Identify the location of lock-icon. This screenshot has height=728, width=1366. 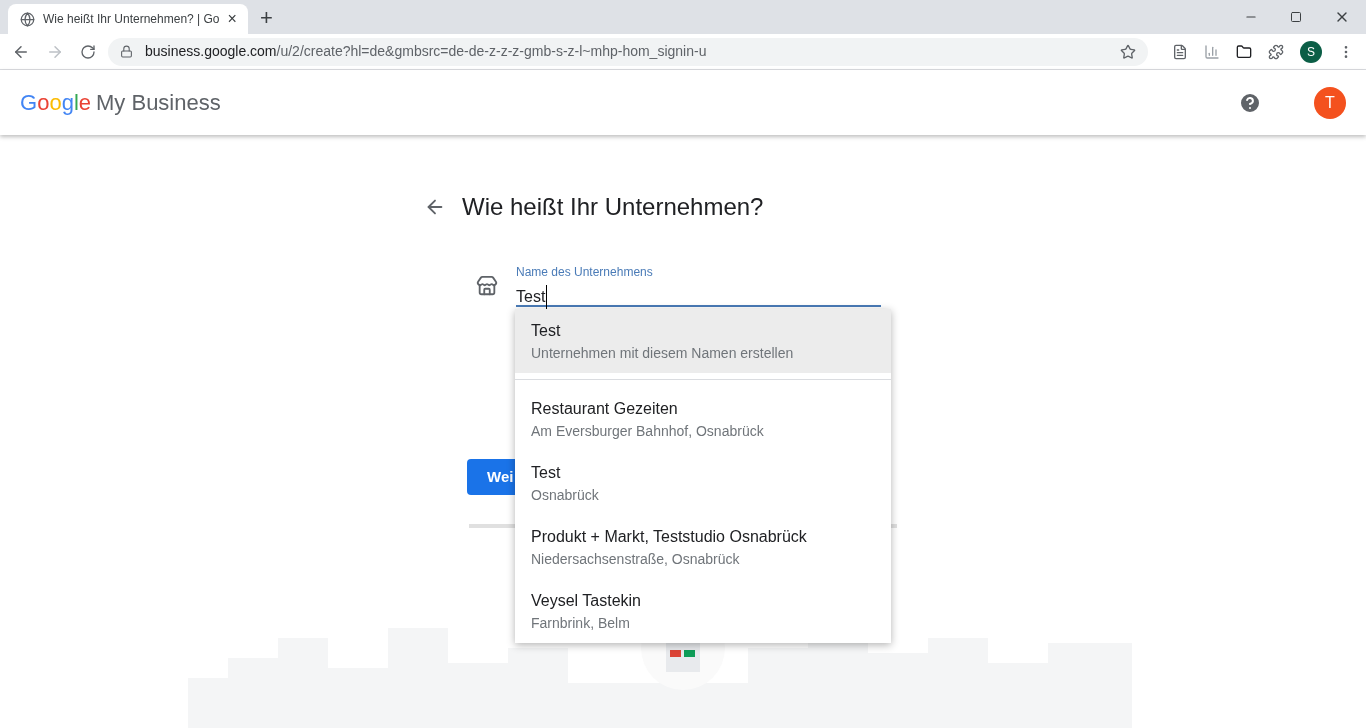
(126, 51).